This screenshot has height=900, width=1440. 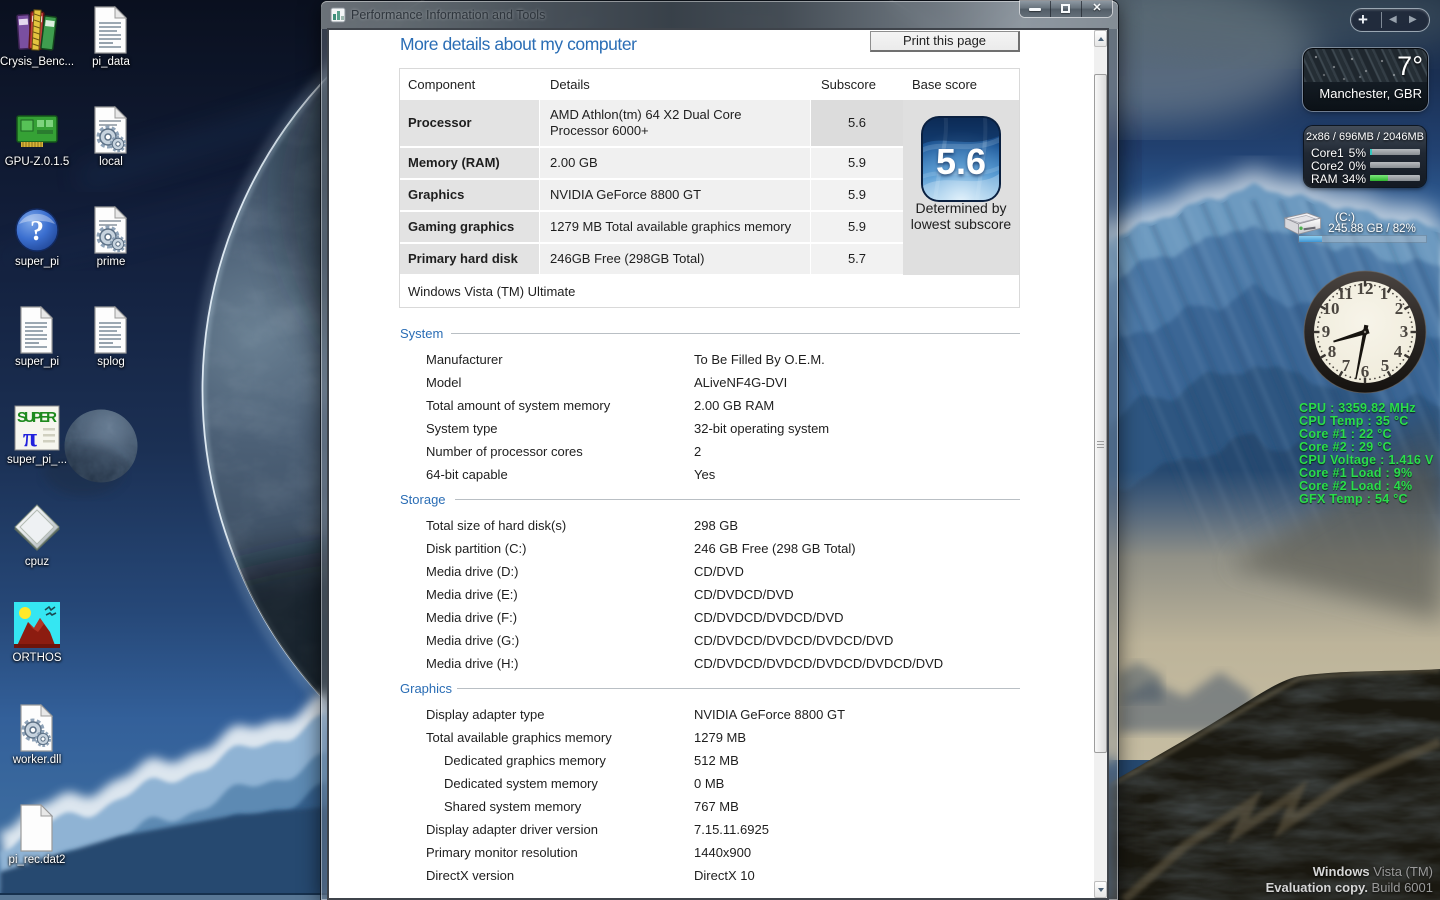 I want to click on svg-text: 5, so click(x=1385, y=365).